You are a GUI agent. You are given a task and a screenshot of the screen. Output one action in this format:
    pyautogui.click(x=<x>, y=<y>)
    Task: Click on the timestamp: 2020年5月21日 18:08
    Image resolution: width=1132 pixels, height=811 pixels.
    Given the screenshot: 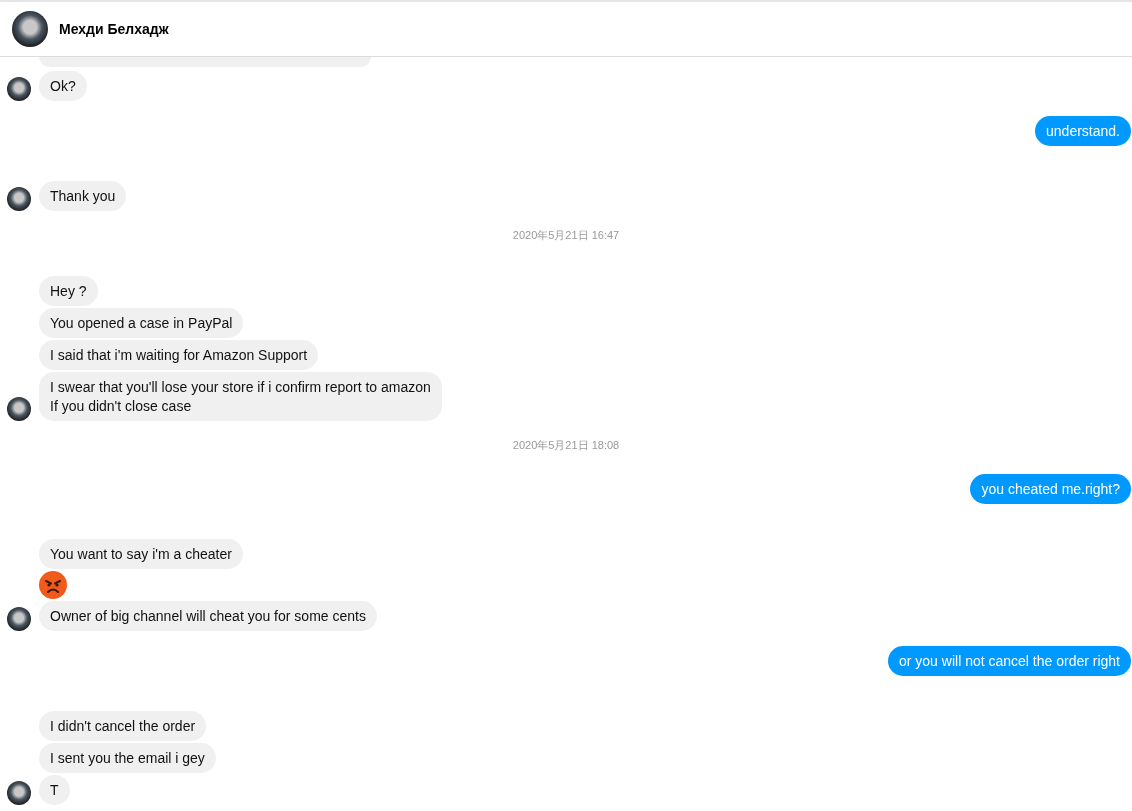 What is the action you would take?
    pyautogui.click(x=566, y=445)
    